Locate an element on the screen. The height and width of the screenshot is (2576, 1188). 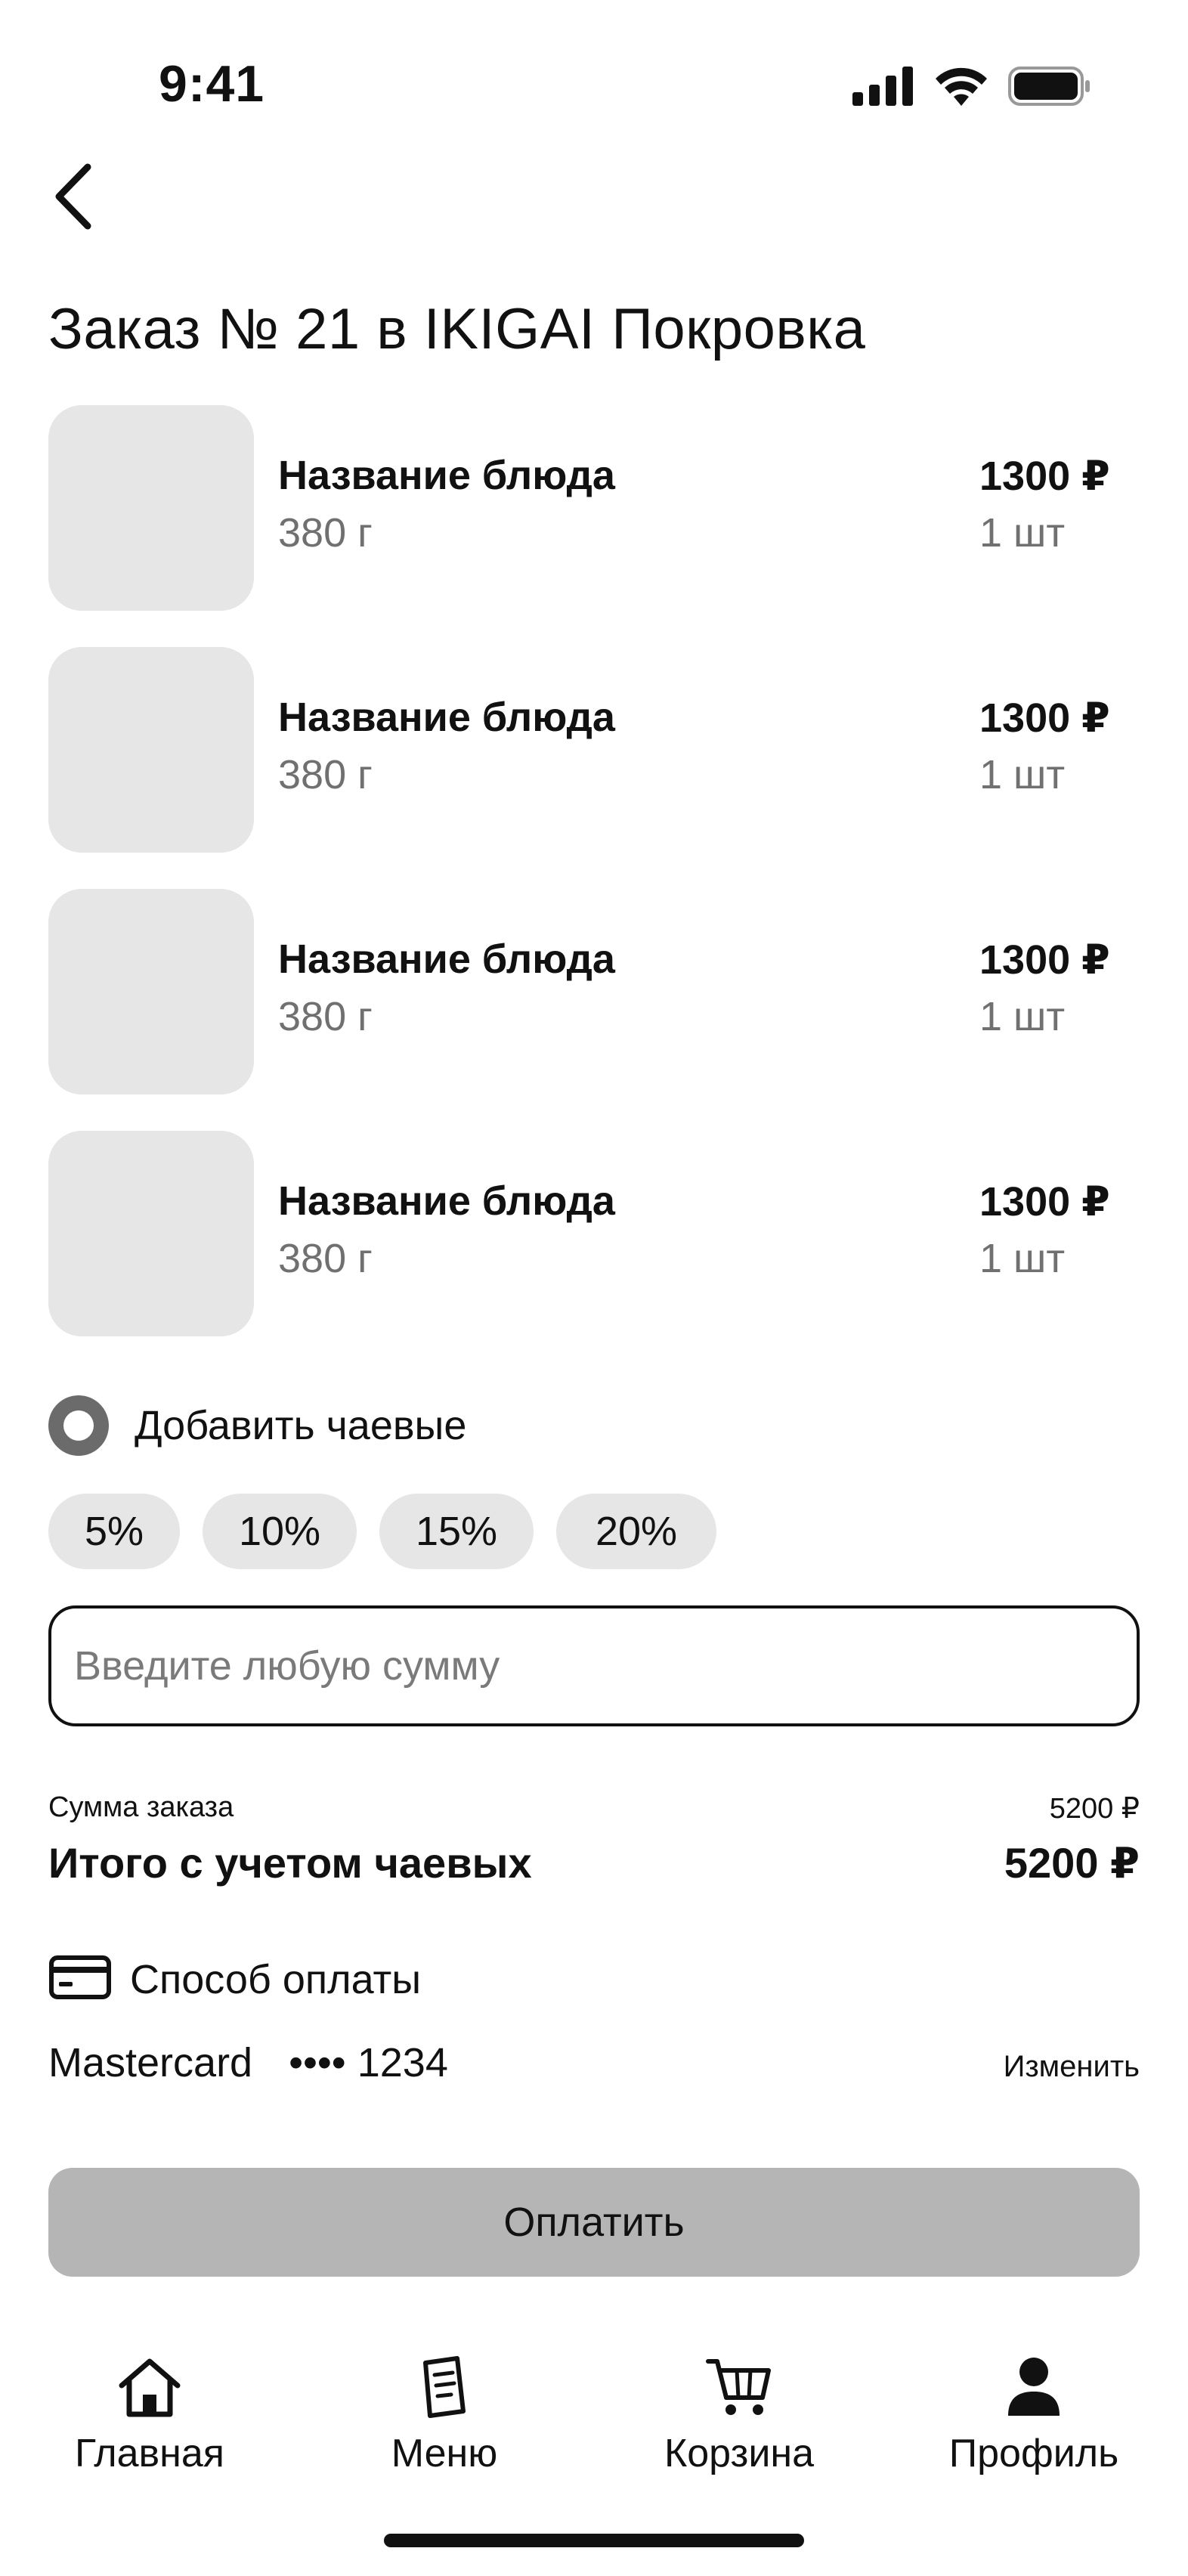
tab-profile: Профиль is located at coordinates (1034, 2412).